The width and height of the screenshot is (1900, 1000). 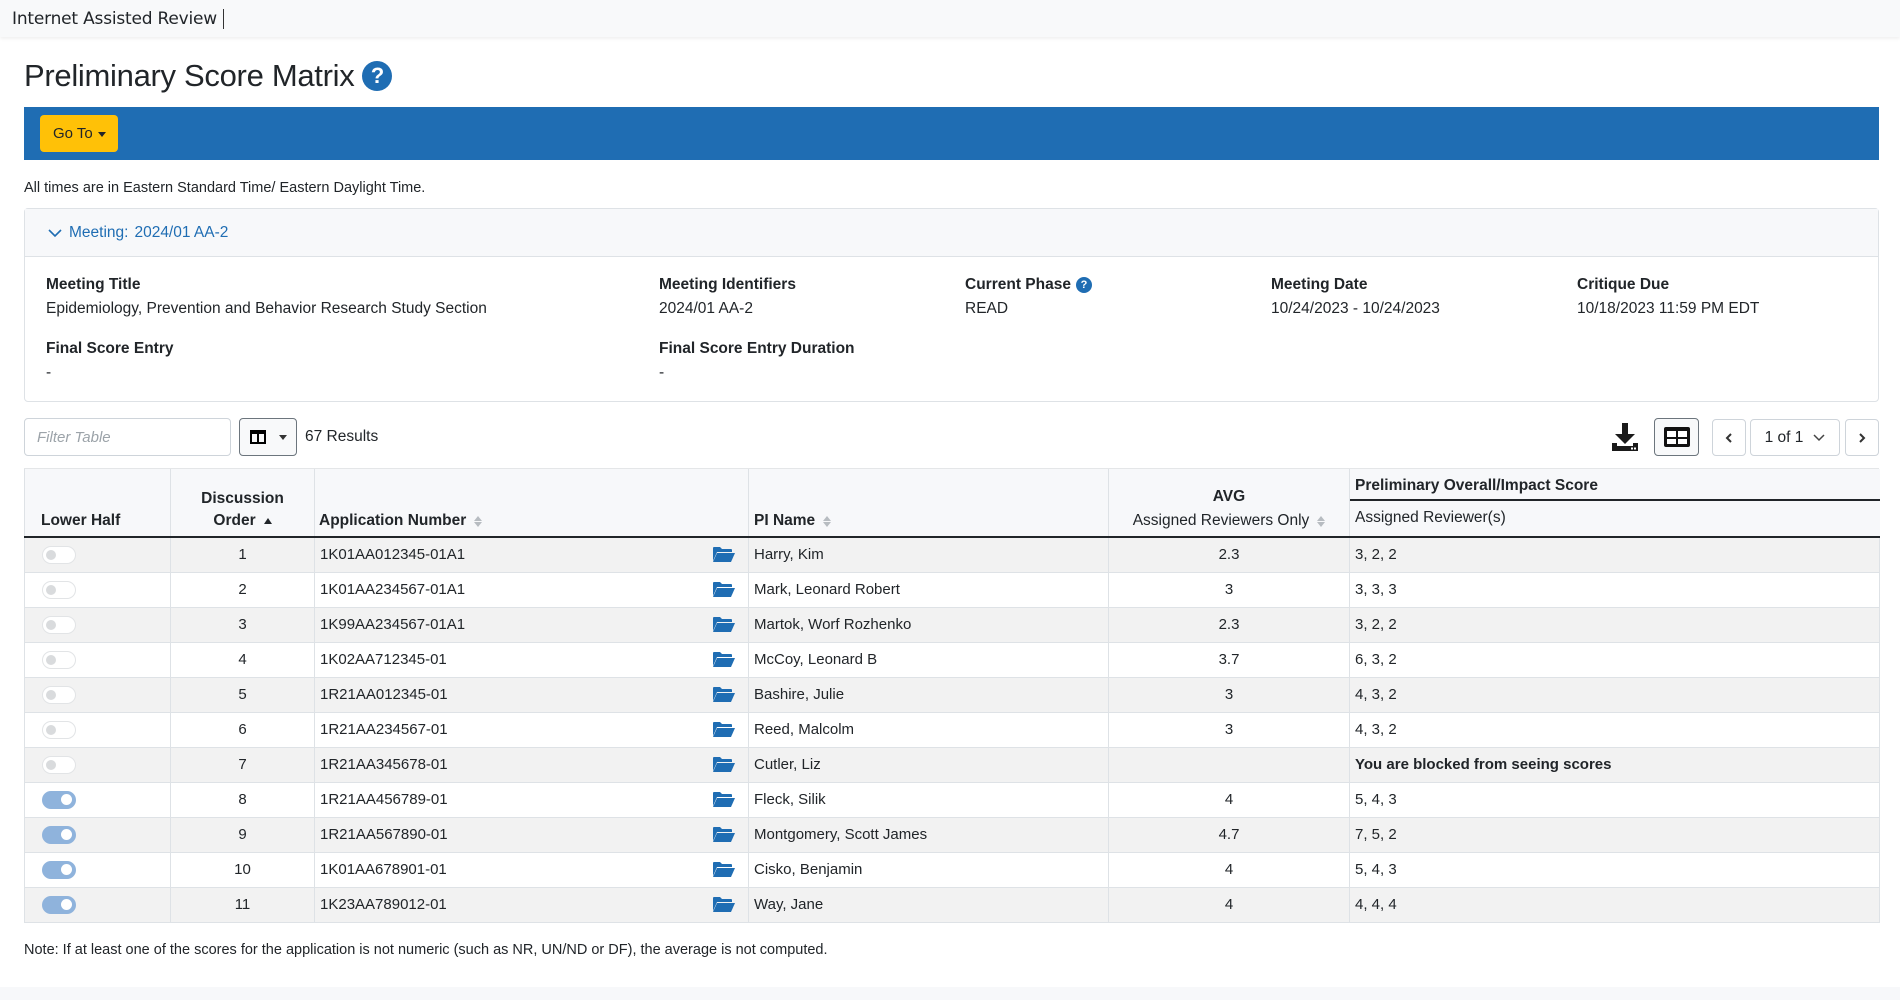 I want to click on table-row: 8 1R21AA456789-01 Fleck, Silik 4 5, 4, 3, so click(x=952, y=799).